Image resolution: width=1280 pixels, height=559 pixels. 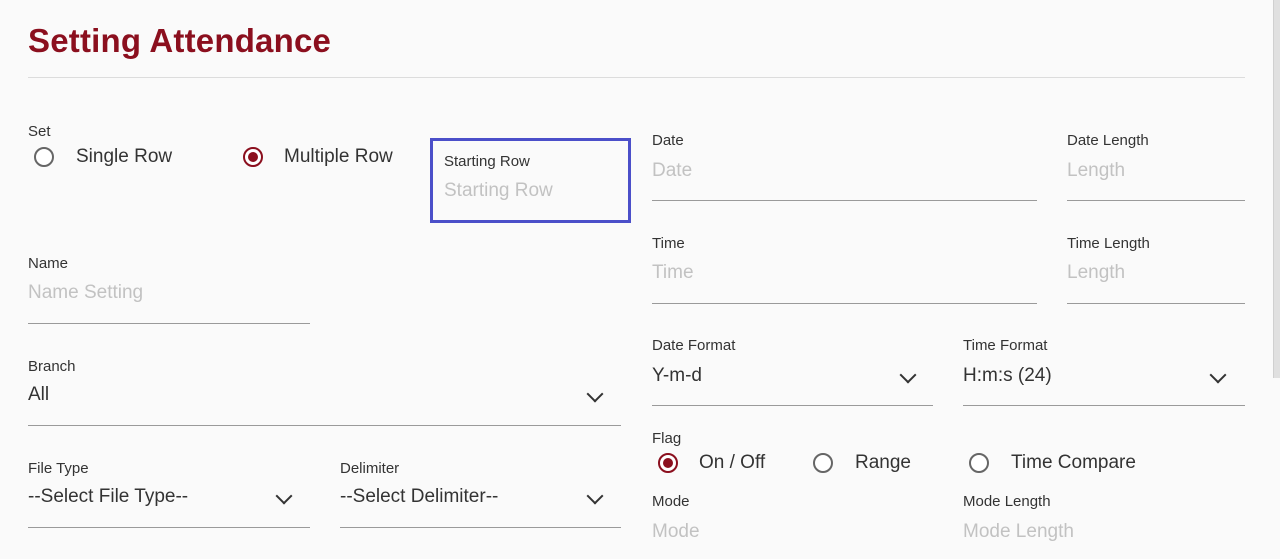 What do you see at coordinates (1156, 200) in the screenshot?
I see `date-length-underline` at bounding box center [1156, 200].